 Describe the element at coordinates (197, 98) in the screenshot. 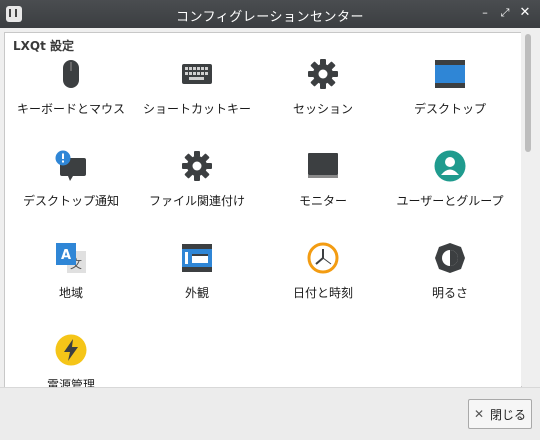

I see `item-shortcut-keys: ショートカットキー` at that location.